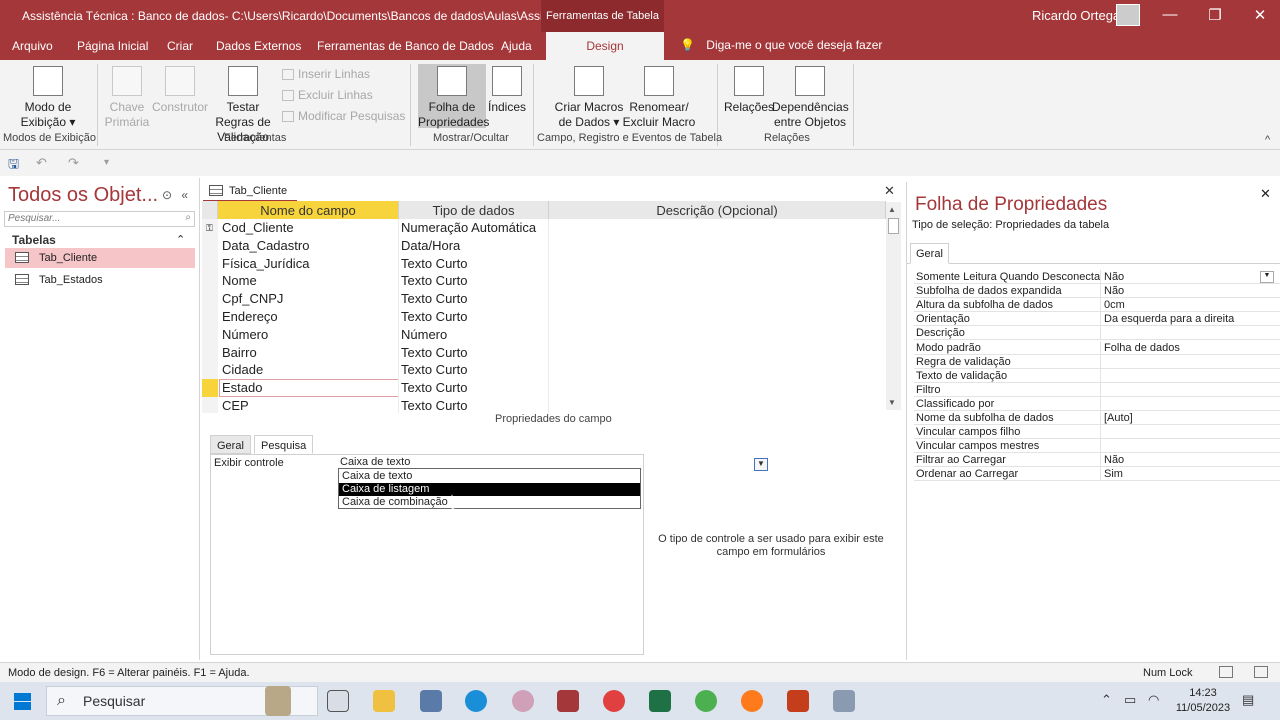  What do you see at coordinates (1153, 700) in the screenshot?
I see `wifi-icon: ◠` at bounding box center [1153, 700].